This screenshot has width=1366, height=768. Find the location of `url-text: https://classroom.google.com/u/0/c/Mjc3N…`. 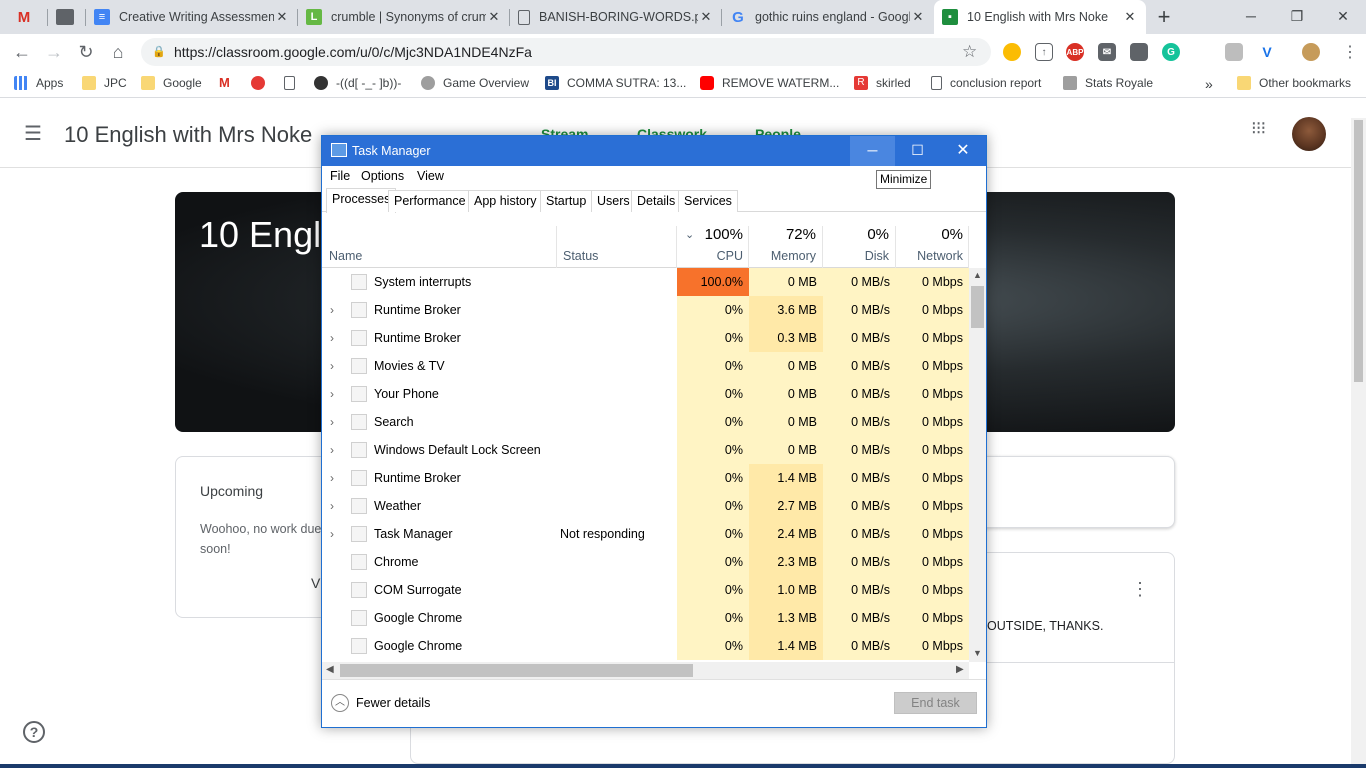

url-text: https://classroom.google.com/u/0/c/Mjc3N… is located at coordinates (353, 52).